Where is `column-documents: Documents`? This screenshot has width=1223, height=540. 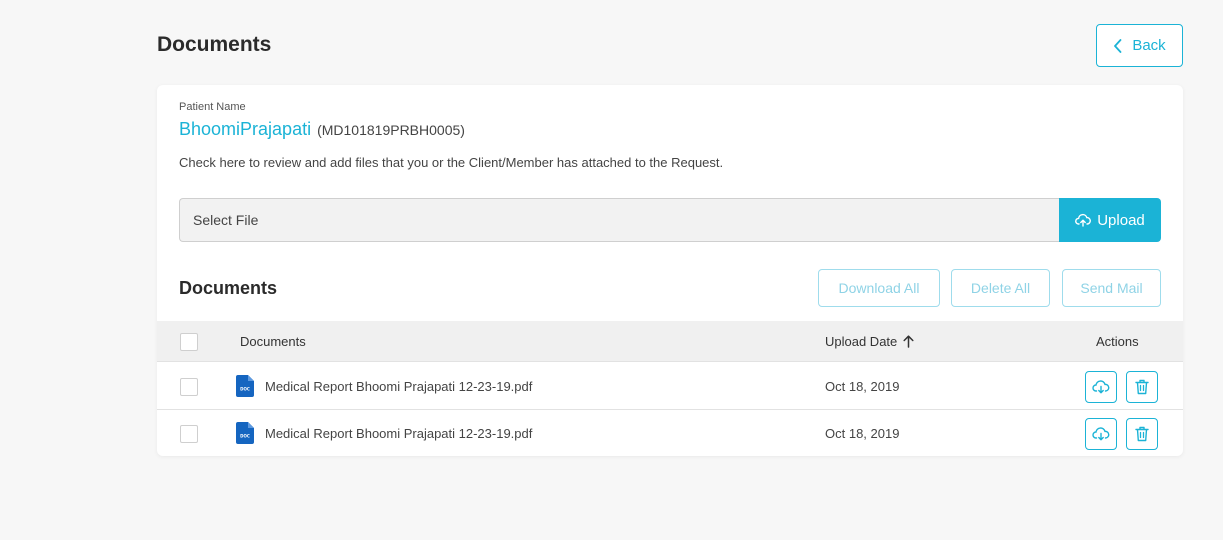
column-documents: Documents is located at coordinates (273, 341).